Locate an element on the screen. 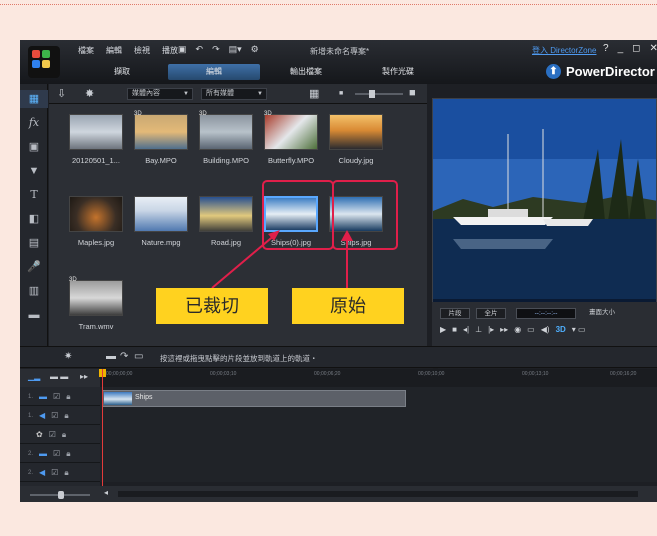  movie-mode-button: 全片 is located at coordinates (491, 313).